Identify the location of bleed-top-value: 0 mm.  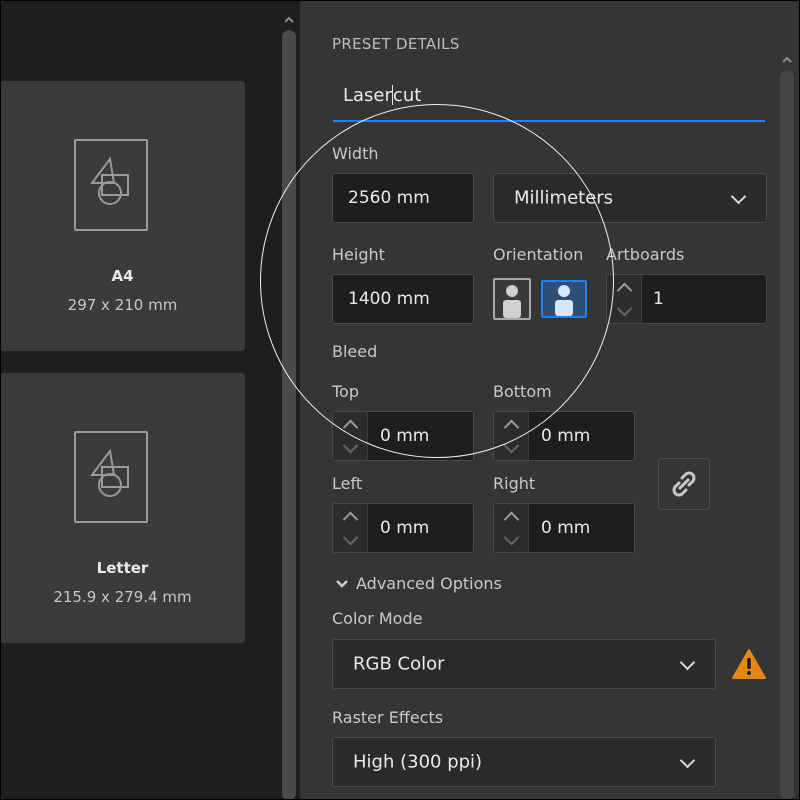
(405, 436).